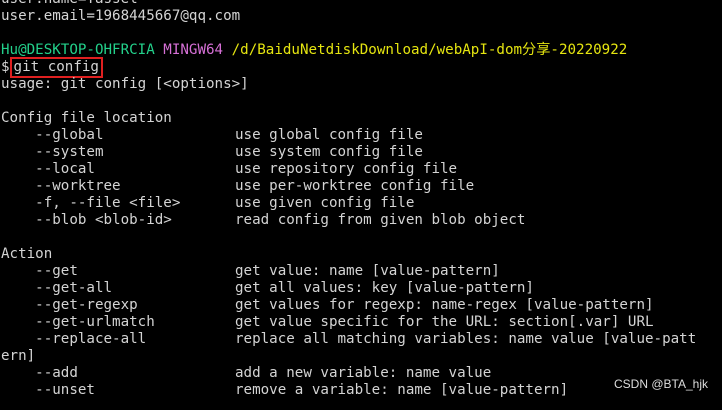 The image size is (722, 410). What do you see at coordinates (74, 339) in the screenshot?
I see `option-name: --replace-all` at bounding box center [74, 339].